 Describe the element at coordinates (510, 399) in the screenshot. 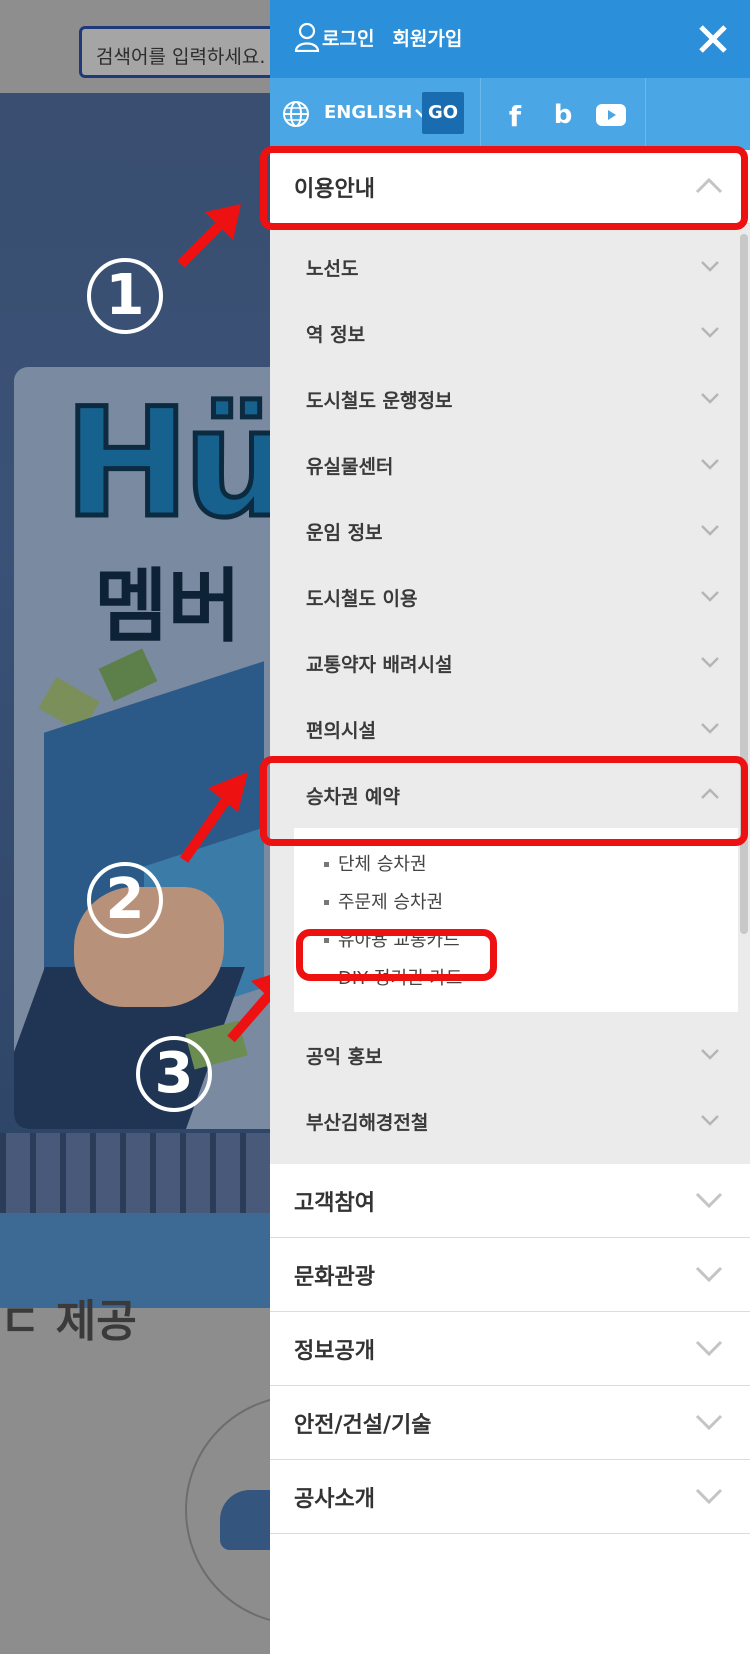

I see `submenu-item-operation-info: 도시철도 운행정보` at that location.